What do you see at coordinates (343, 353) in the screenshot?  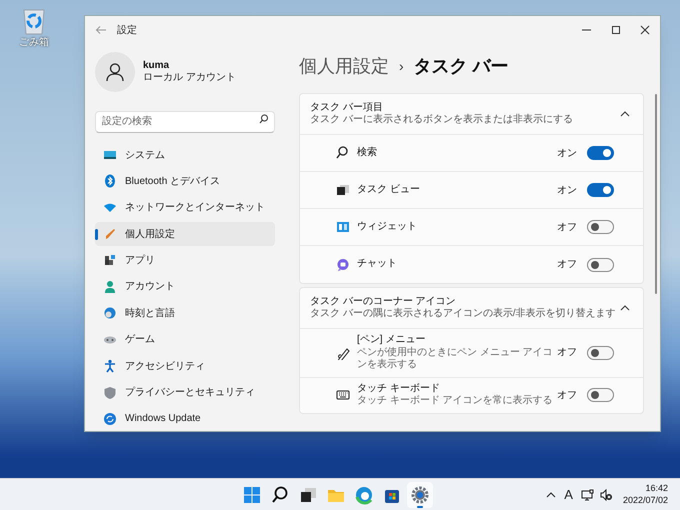 I see `pen-icon` at bounding box center [343, 353].